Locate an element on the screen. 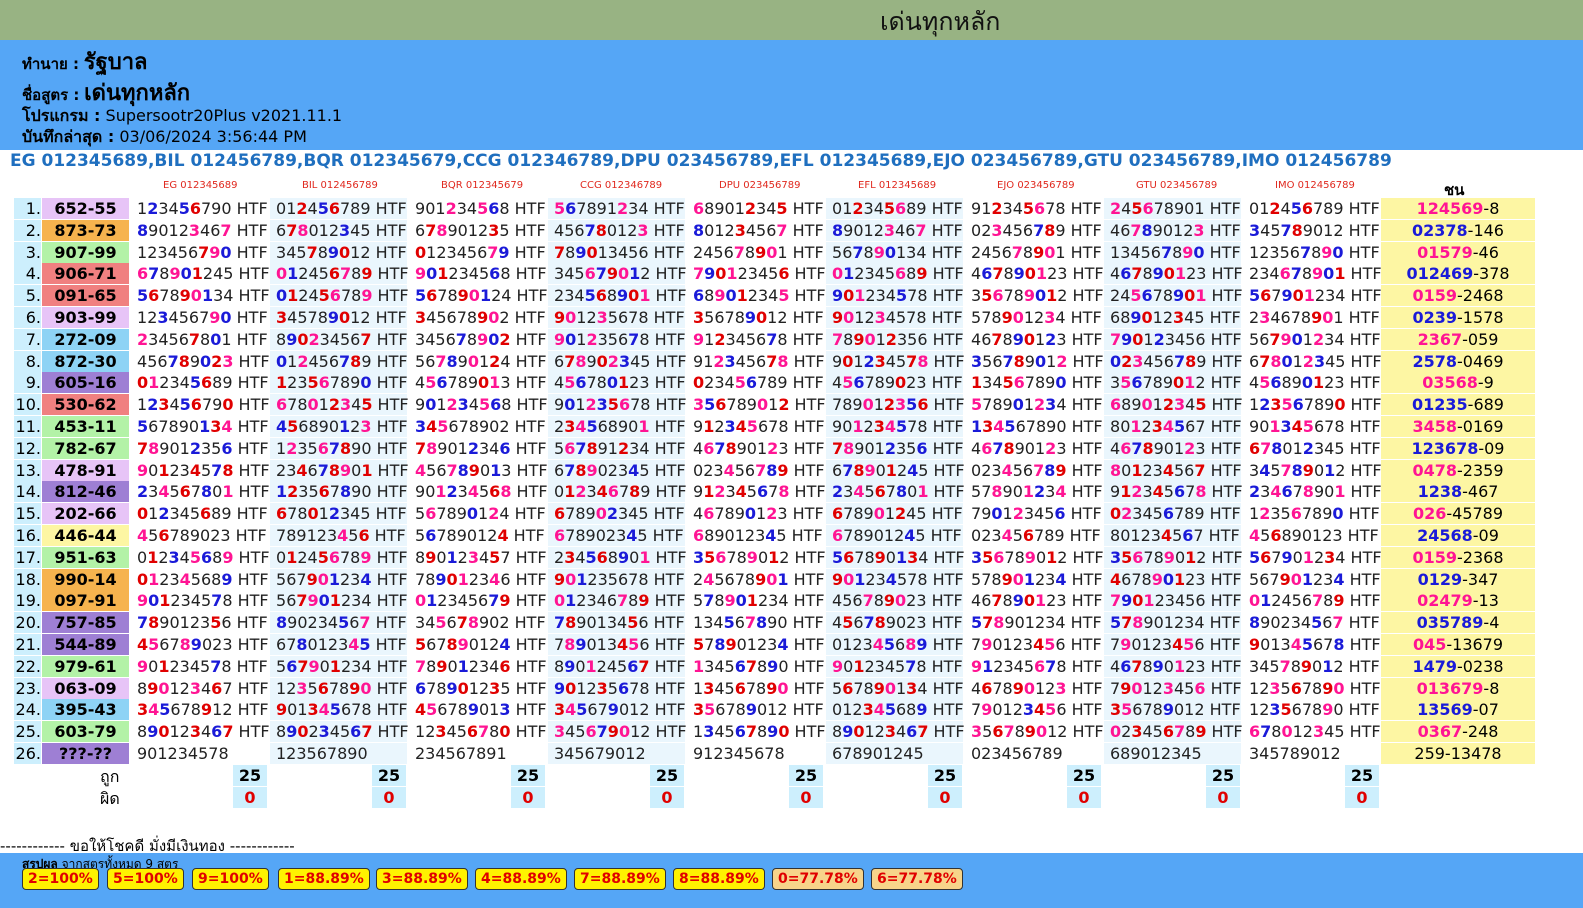  chon-value: 02378-146 is located at coordinates (1458, 230).